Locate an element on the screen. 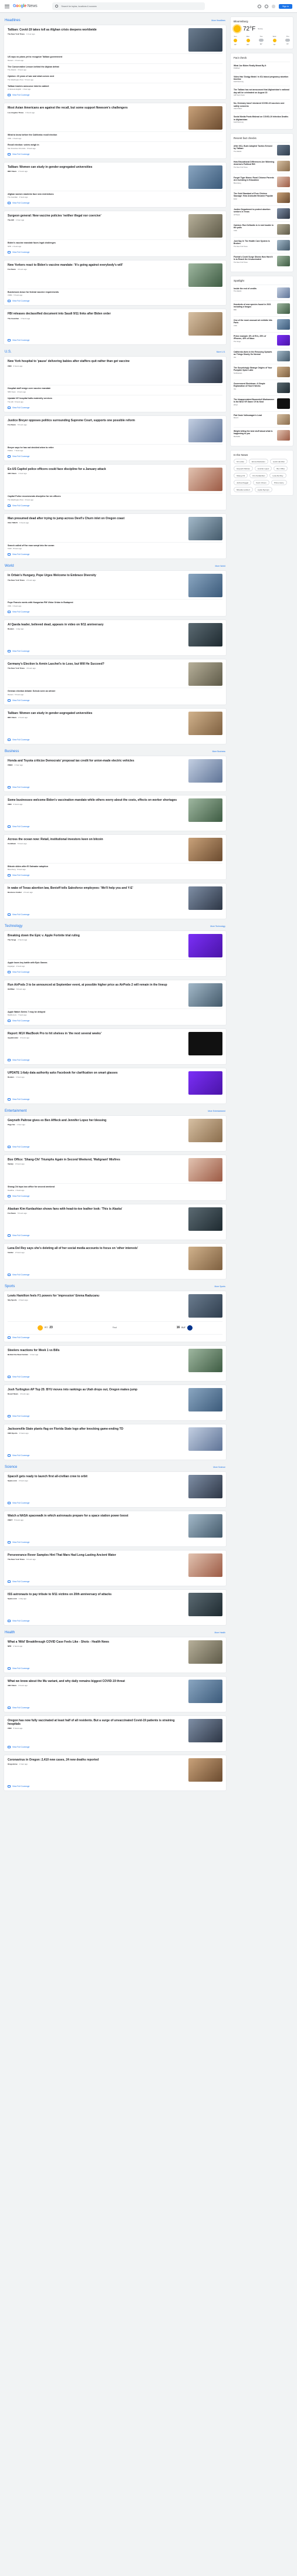  story-source: Desert News is located at coordinates (13, 1394).